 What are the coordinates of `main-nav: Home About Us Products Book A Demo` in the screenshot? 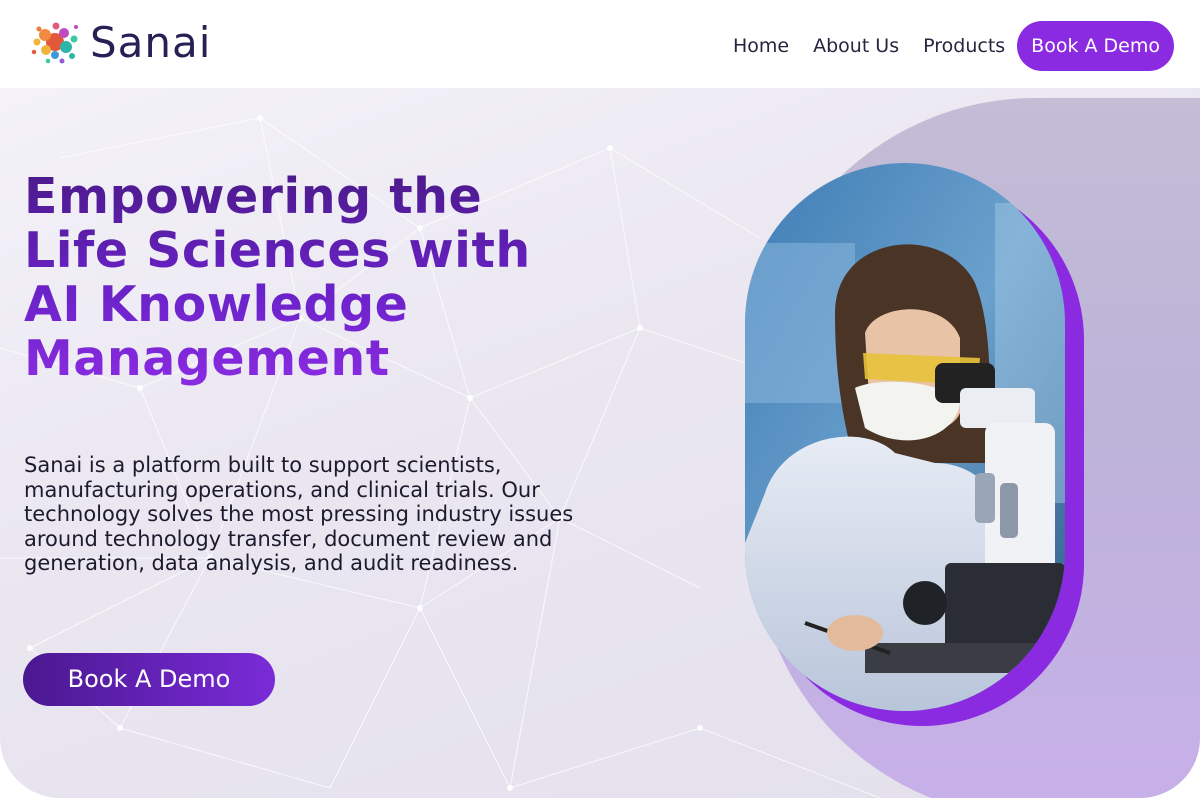 It's located at (953, 46).